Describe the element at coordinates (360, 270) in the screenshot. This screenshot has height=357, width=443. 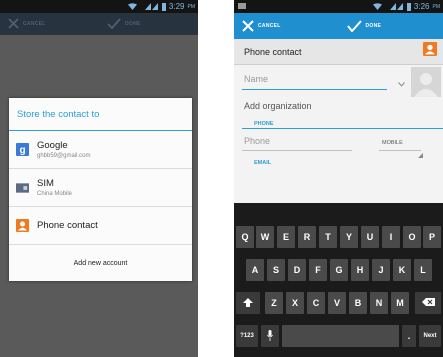
I see `key-h: H` at that location.